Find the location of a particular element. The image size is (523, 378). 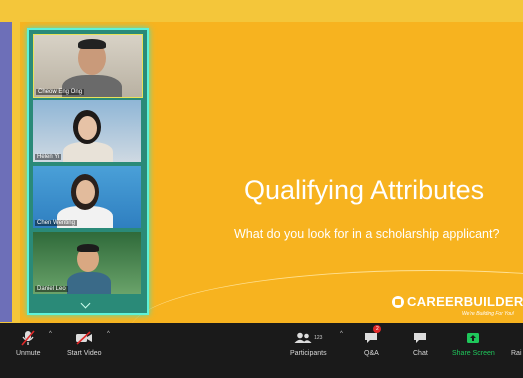

qa-button: 2 Q&A is located at coordinates (373, 341).